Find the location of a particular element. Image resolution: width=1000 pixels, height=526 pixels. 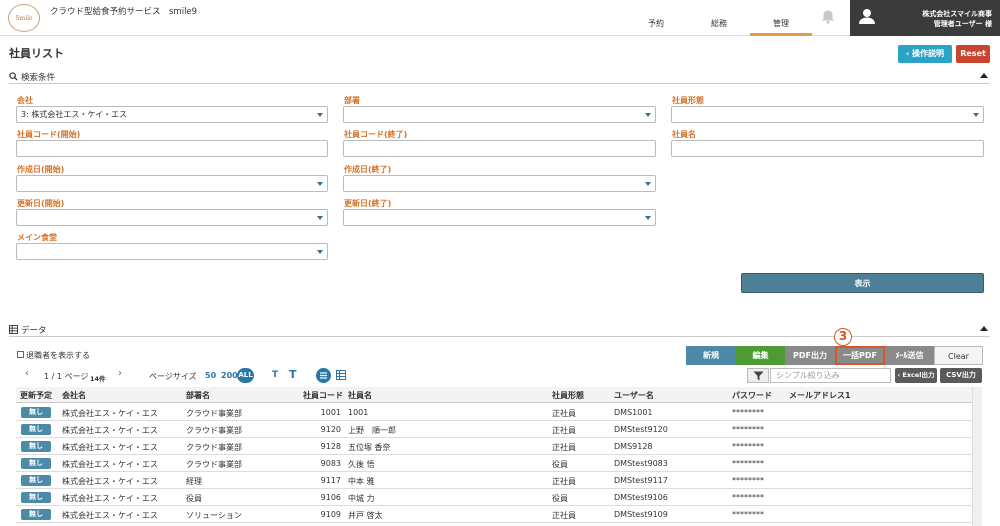

cell-dept: 経理 is located at coordinates (194, 481).